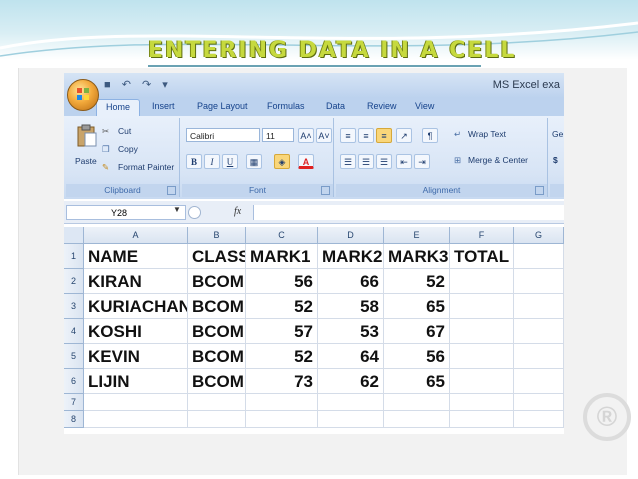  Describe the element at coordinates (417, 306) in the screenshot. I see `cell-e3: 65` at that location.